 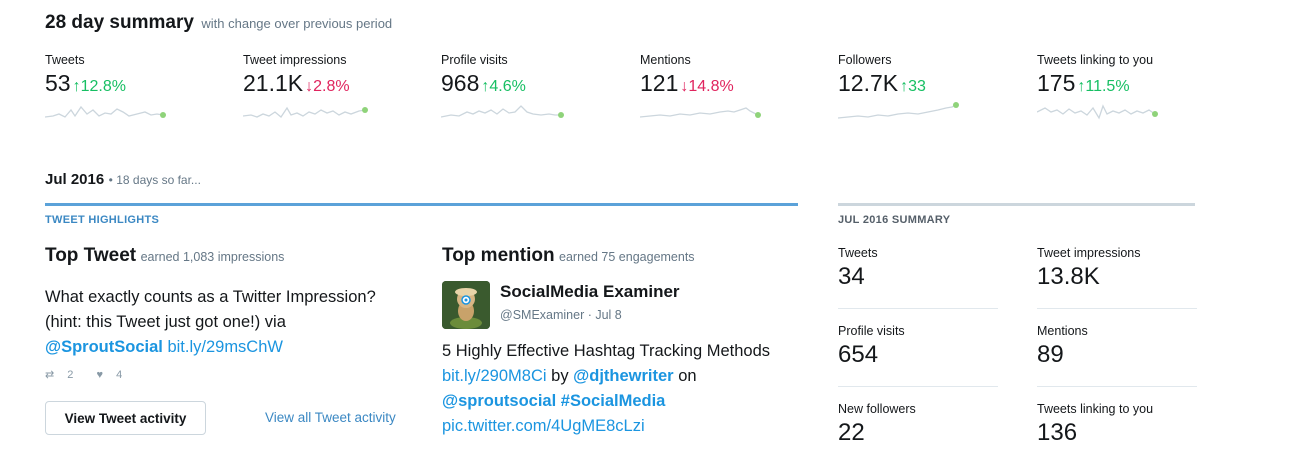 I want to click on mention-author-name: SocialMedia Examiner, so click(x=590, y=292).